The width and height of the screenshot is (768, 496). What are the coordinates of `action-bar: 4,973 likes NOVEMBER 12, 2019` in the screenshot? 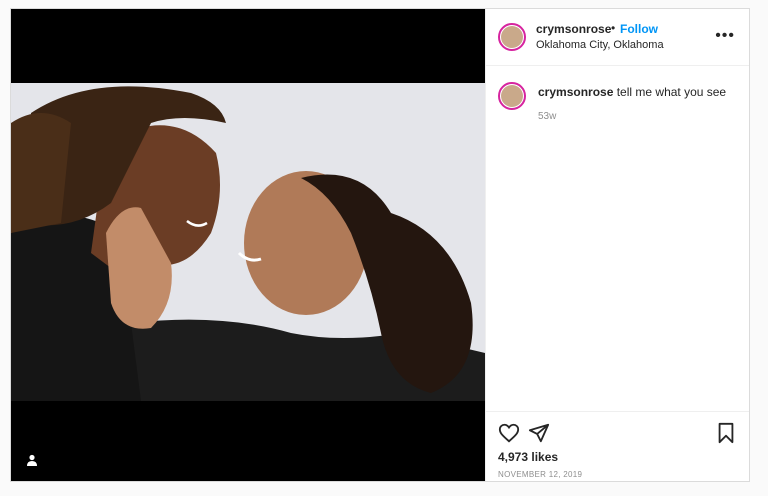 It's located at (617, 446).